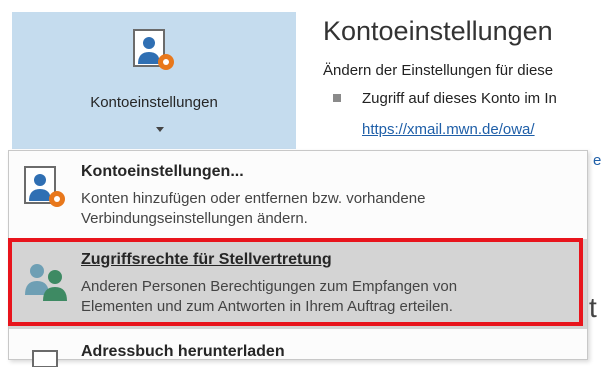  I want to click on page-title: Kontoeinstellungen, so click(438, 31).